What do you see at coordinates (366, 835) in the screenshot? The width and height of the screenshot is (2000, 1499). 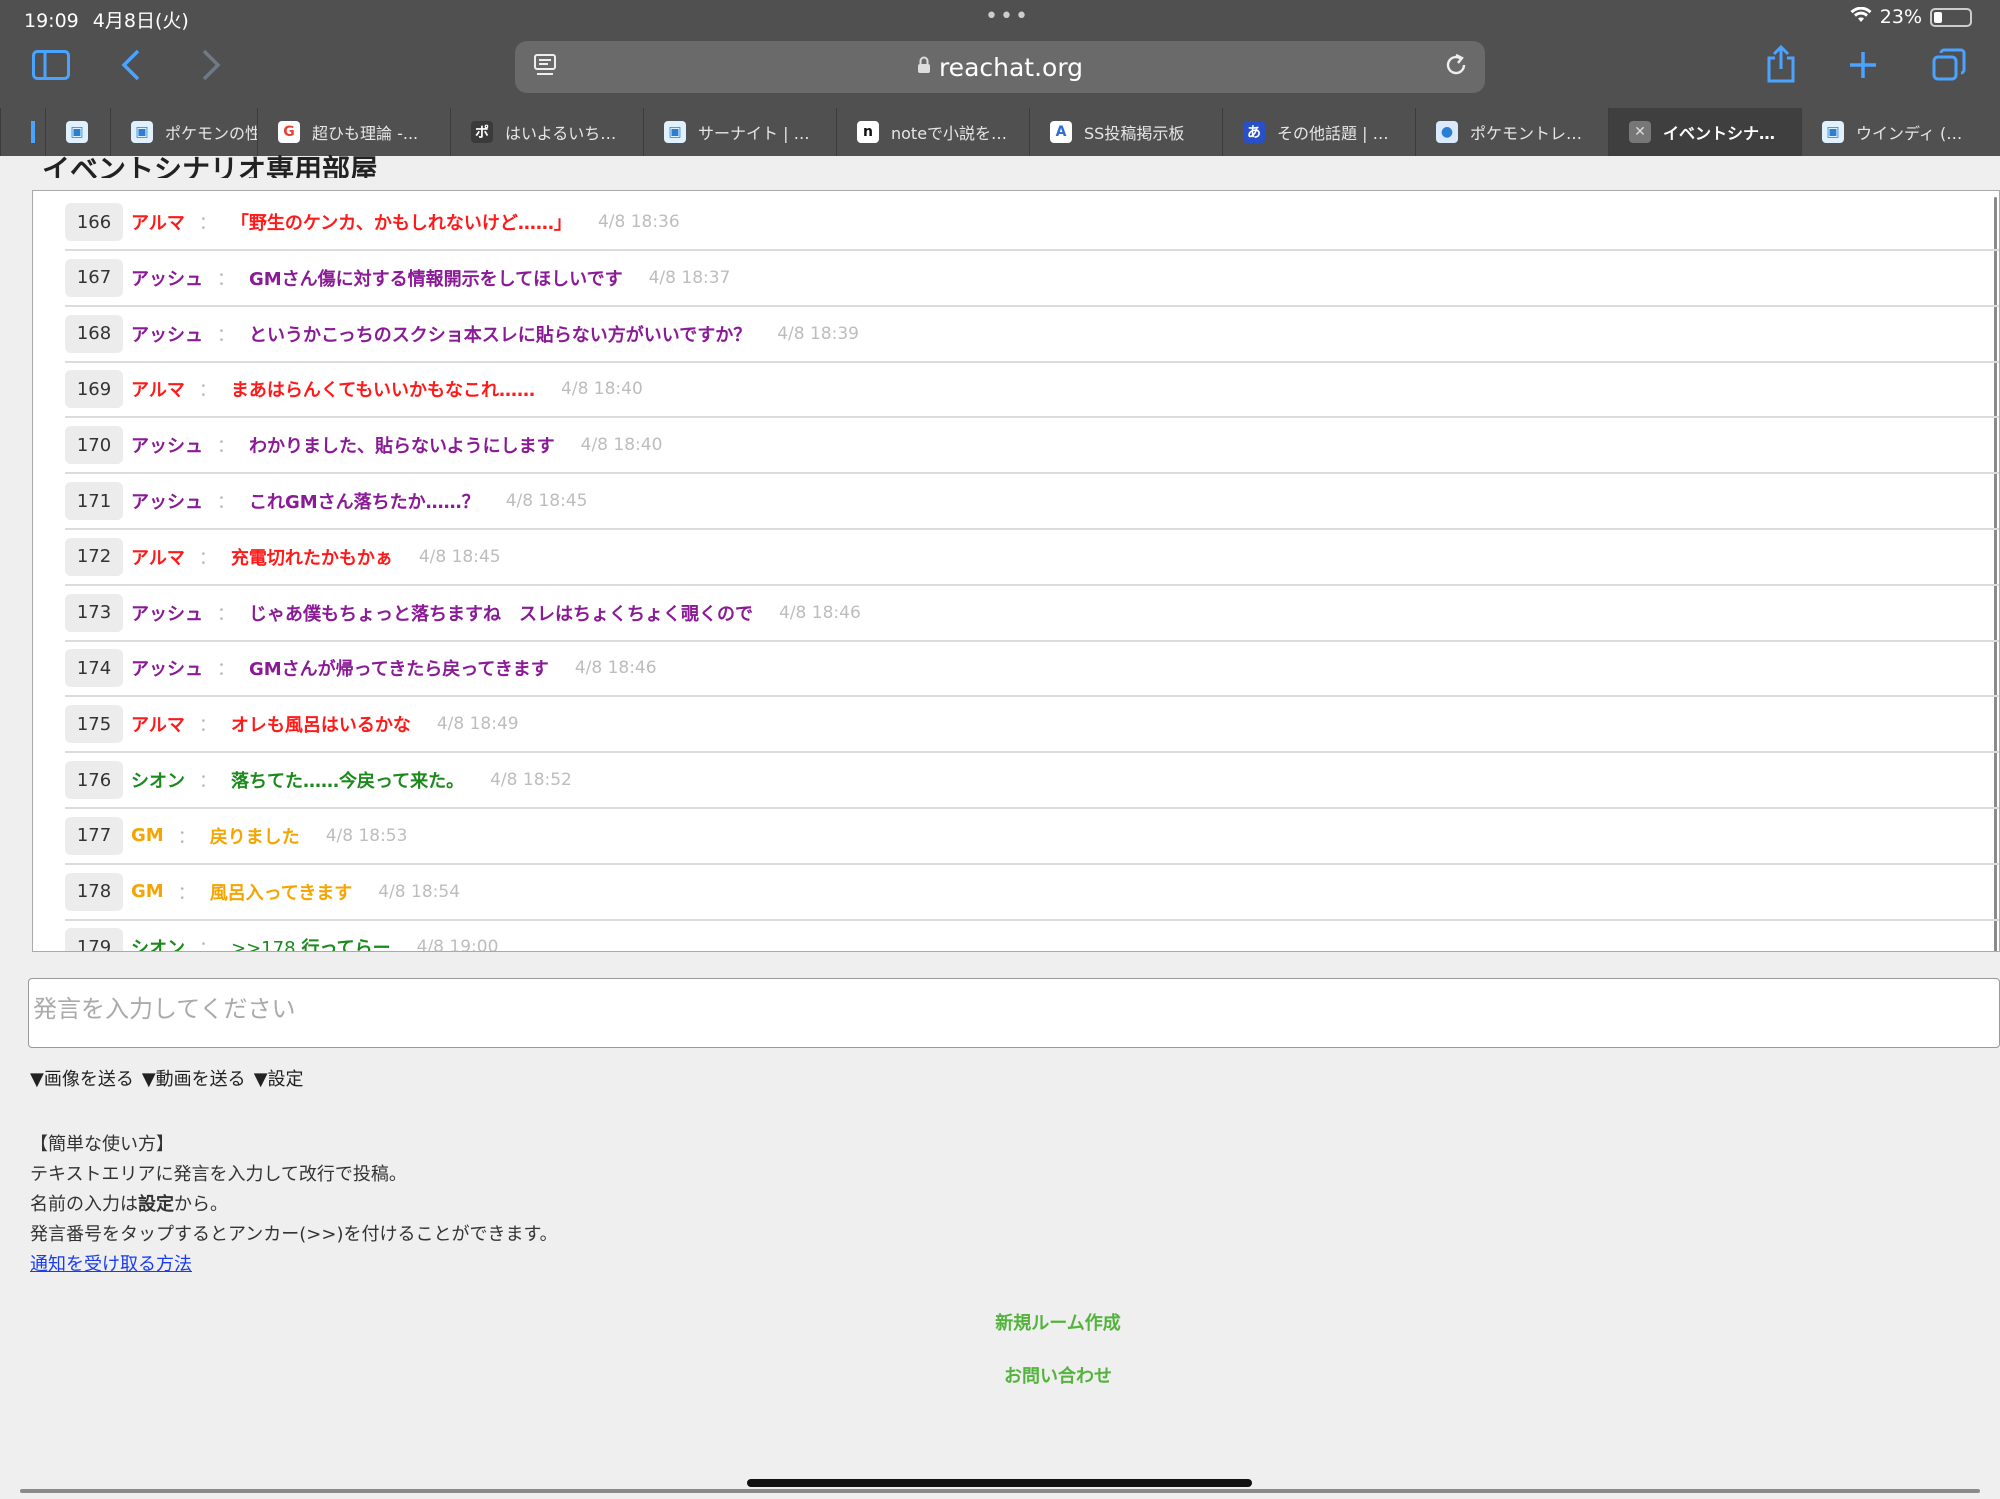 I see `message-timestamp: 4/8 18:53` at bounding box center [366, 835].